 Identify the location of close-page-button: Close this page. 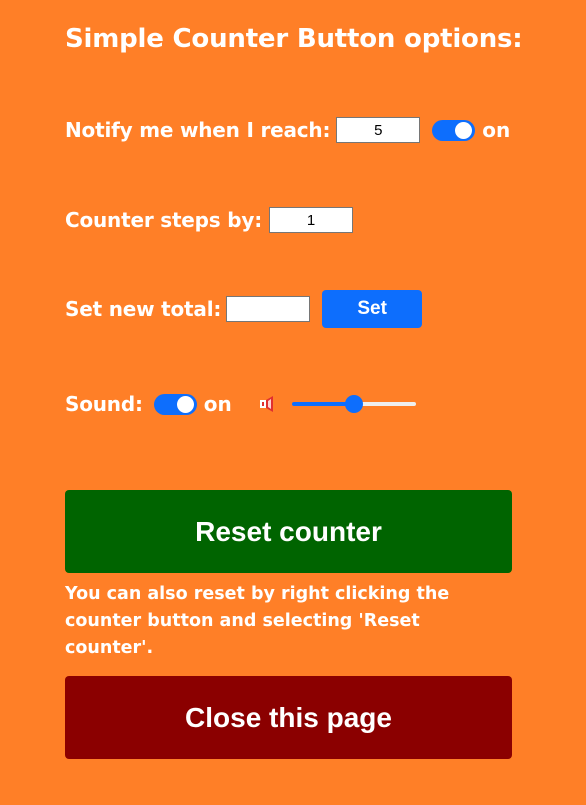
(288, 717).